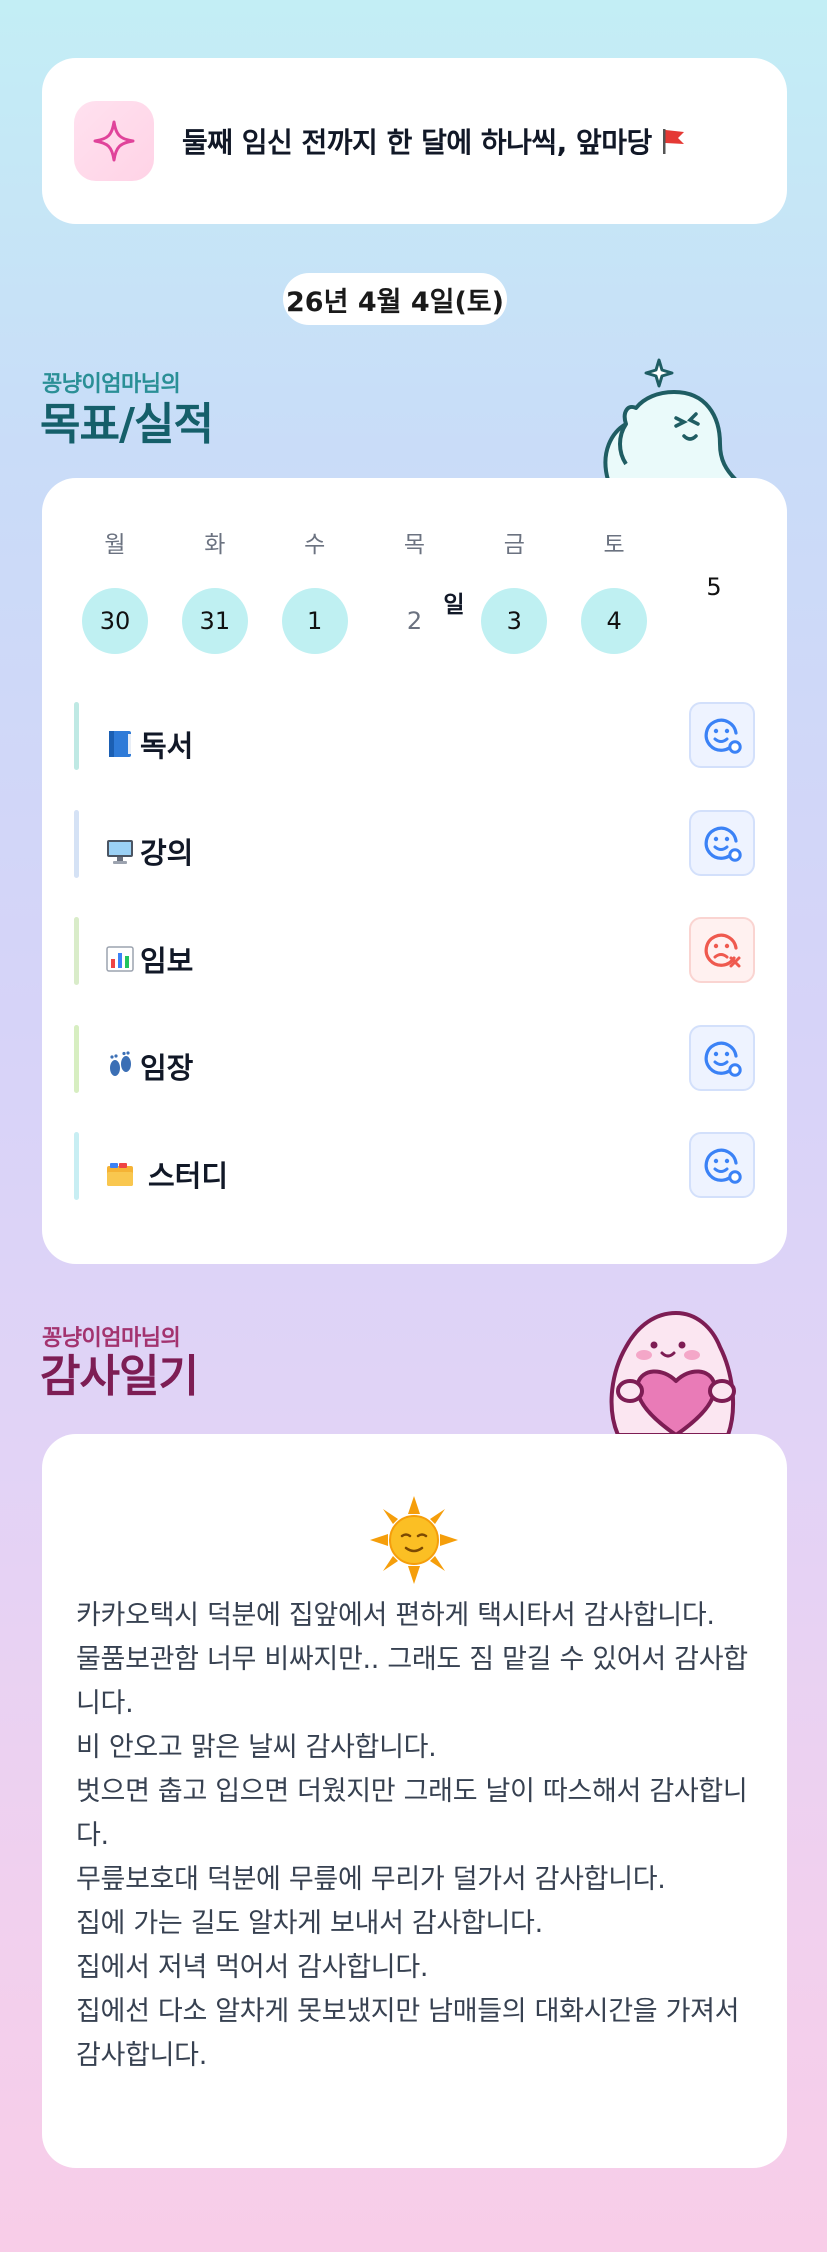 This screenshot has width=827, height=2252. I want to click on weekday-label: 화, so click(215, 545).